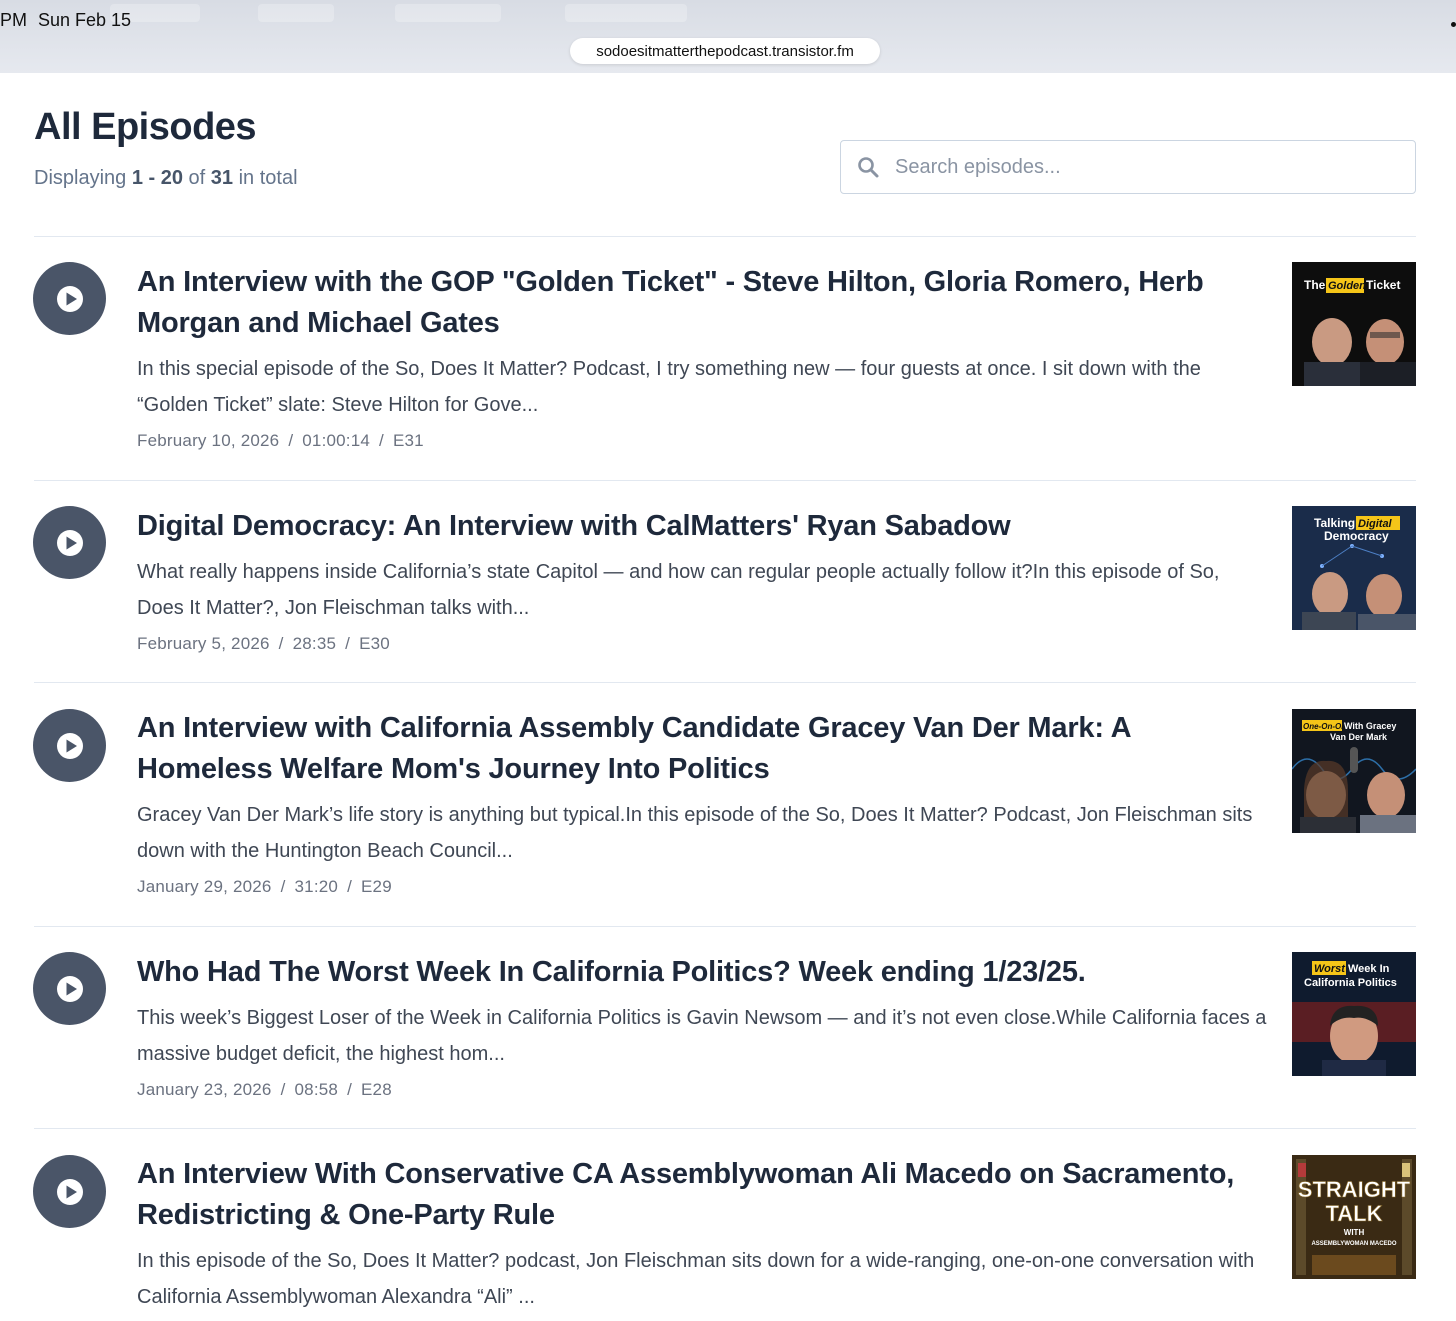 The height and width of the screenshot is (1321, 1456). Describe the element at coordinates (268, 178) in the screenshot. I see `display-suffix: in total` at that location.